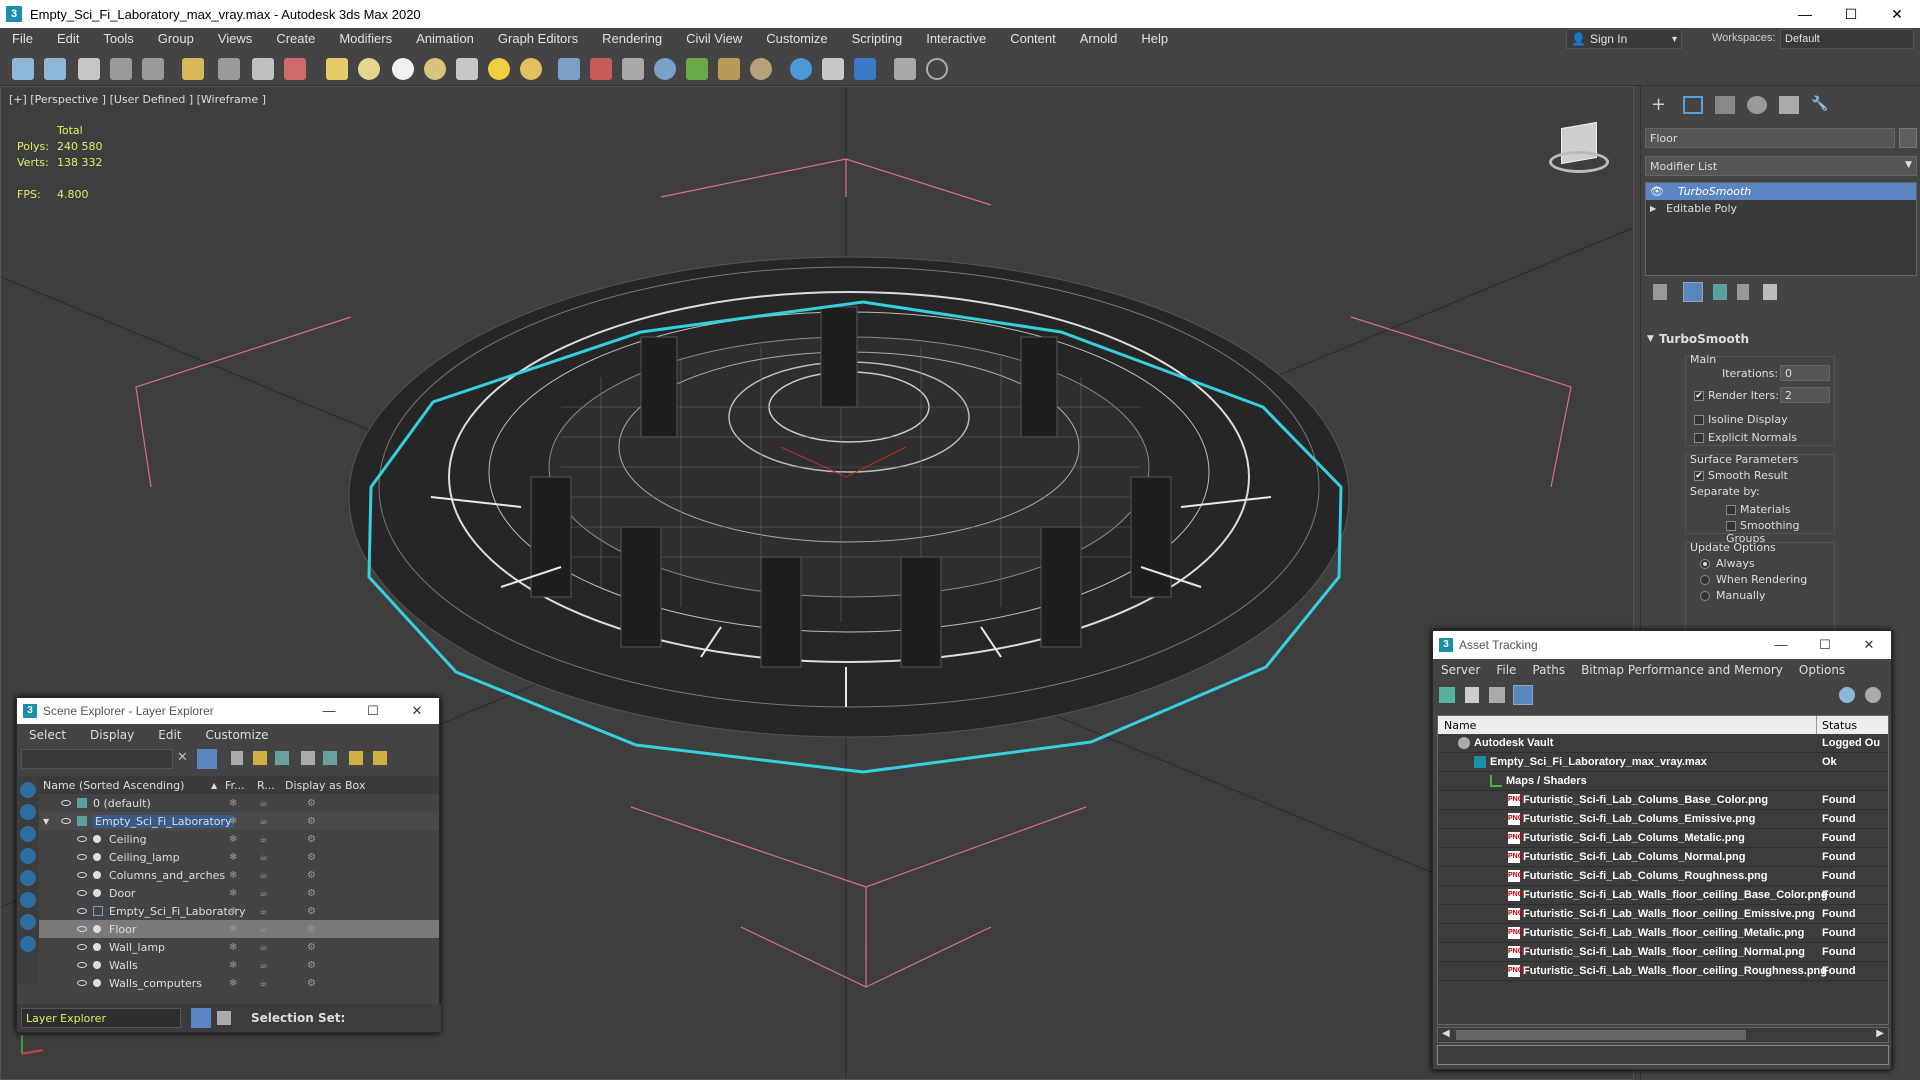  Describe the element at coordinates (1460, 670) in the screenshot. I see `menu-server: Server` at that location.